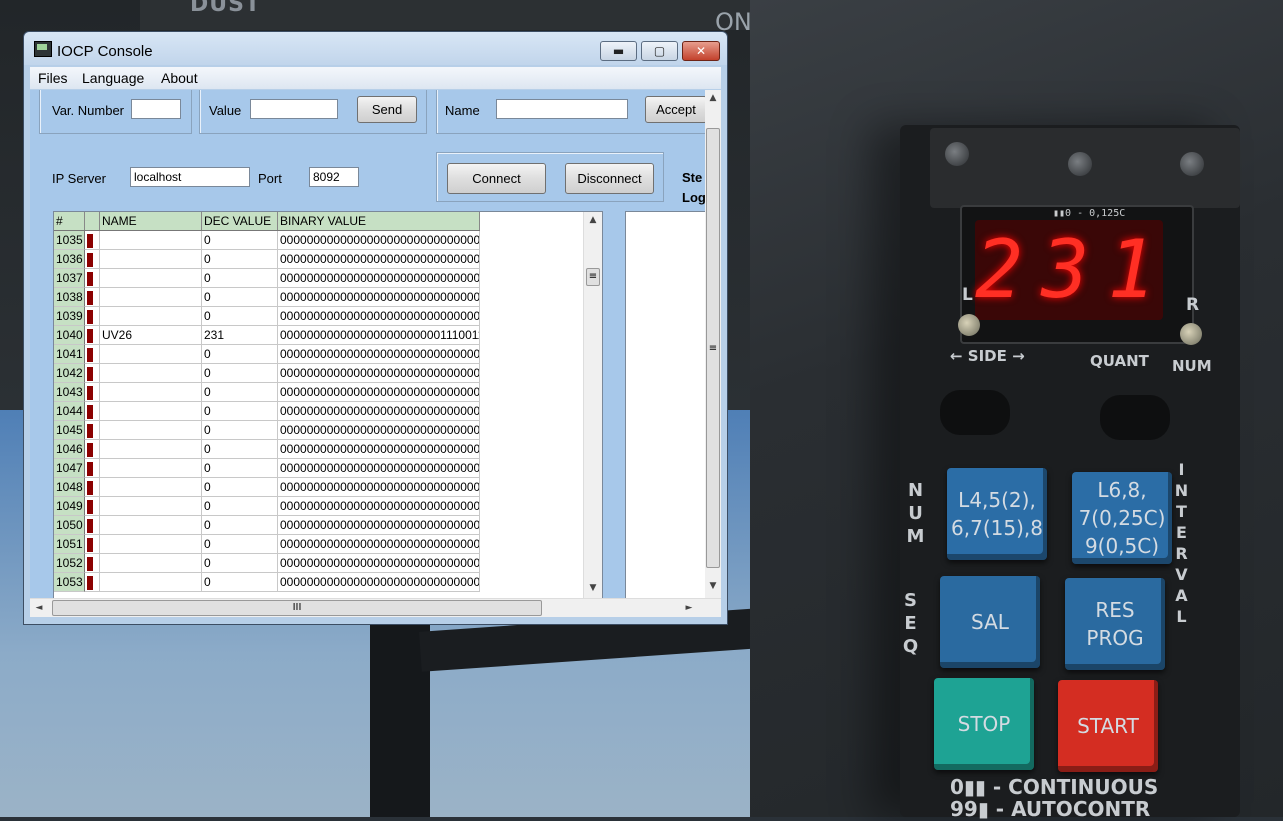 This screenshot has height=821, width=1283. I want to click on scroll-right-arrow-icon: ►, so click(689, 608).